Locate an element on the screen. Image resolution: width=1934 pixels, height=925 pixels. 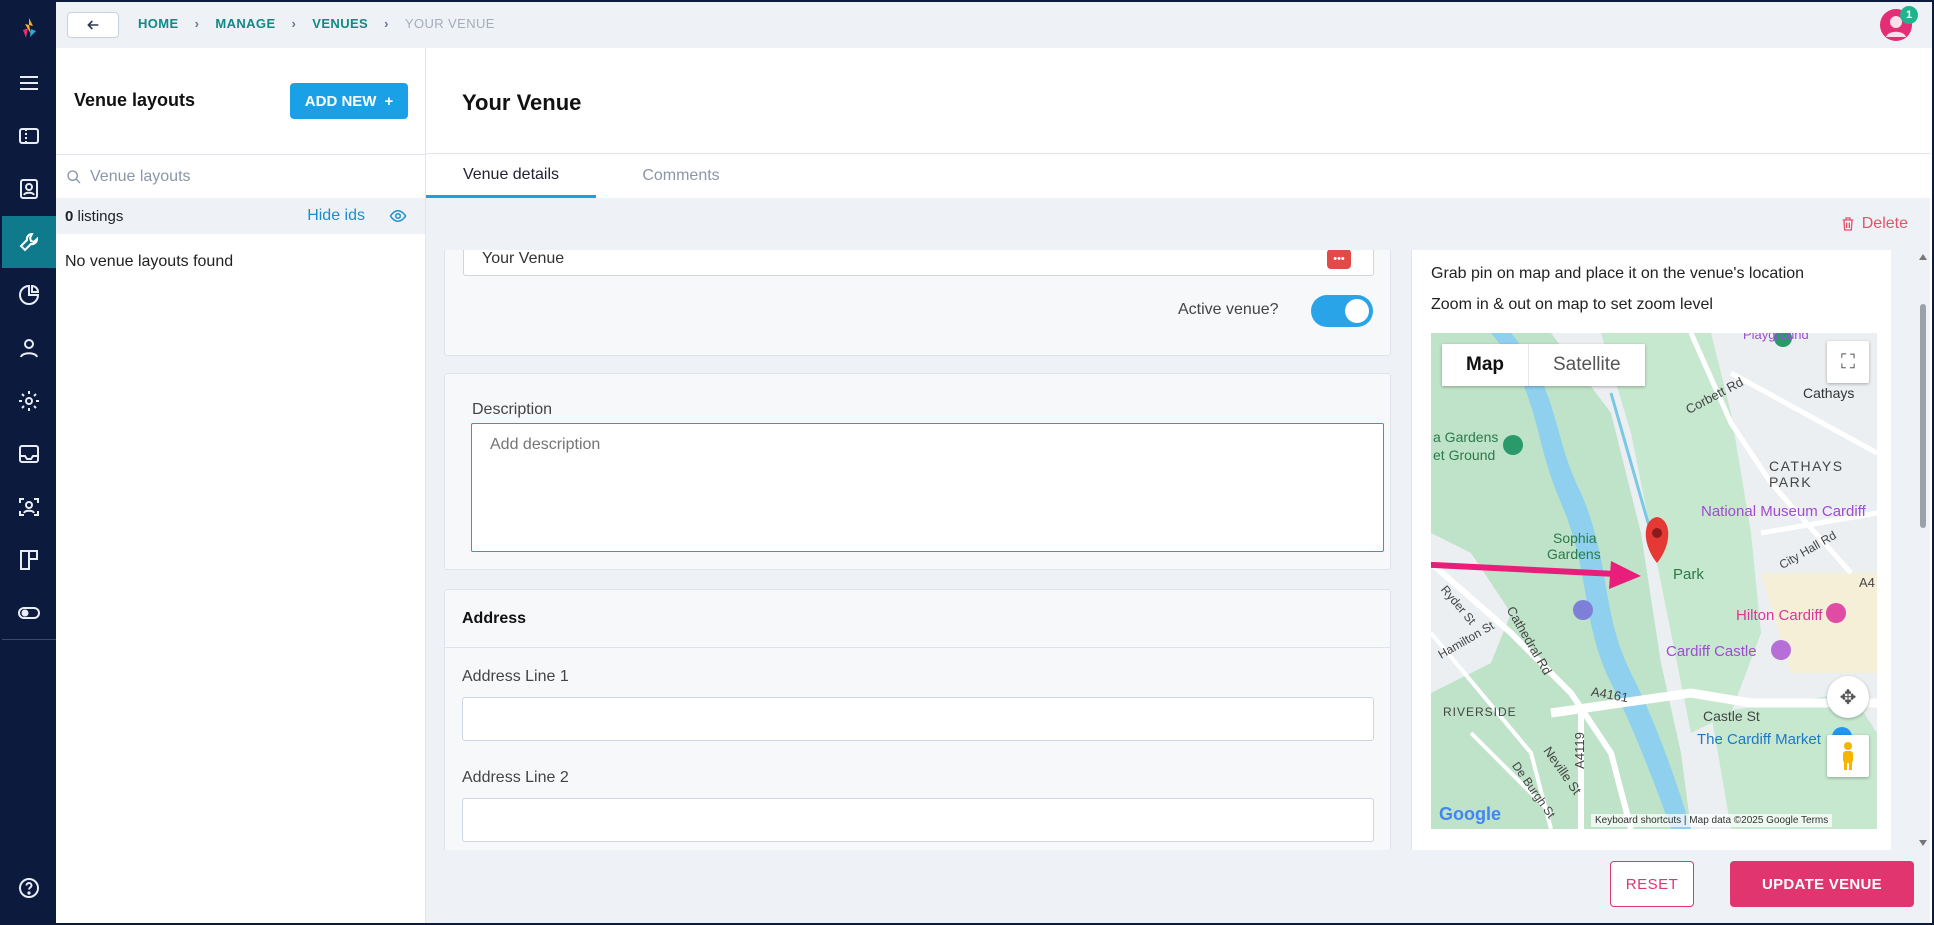
face-scan-icon is located at coordinates (29, 507).